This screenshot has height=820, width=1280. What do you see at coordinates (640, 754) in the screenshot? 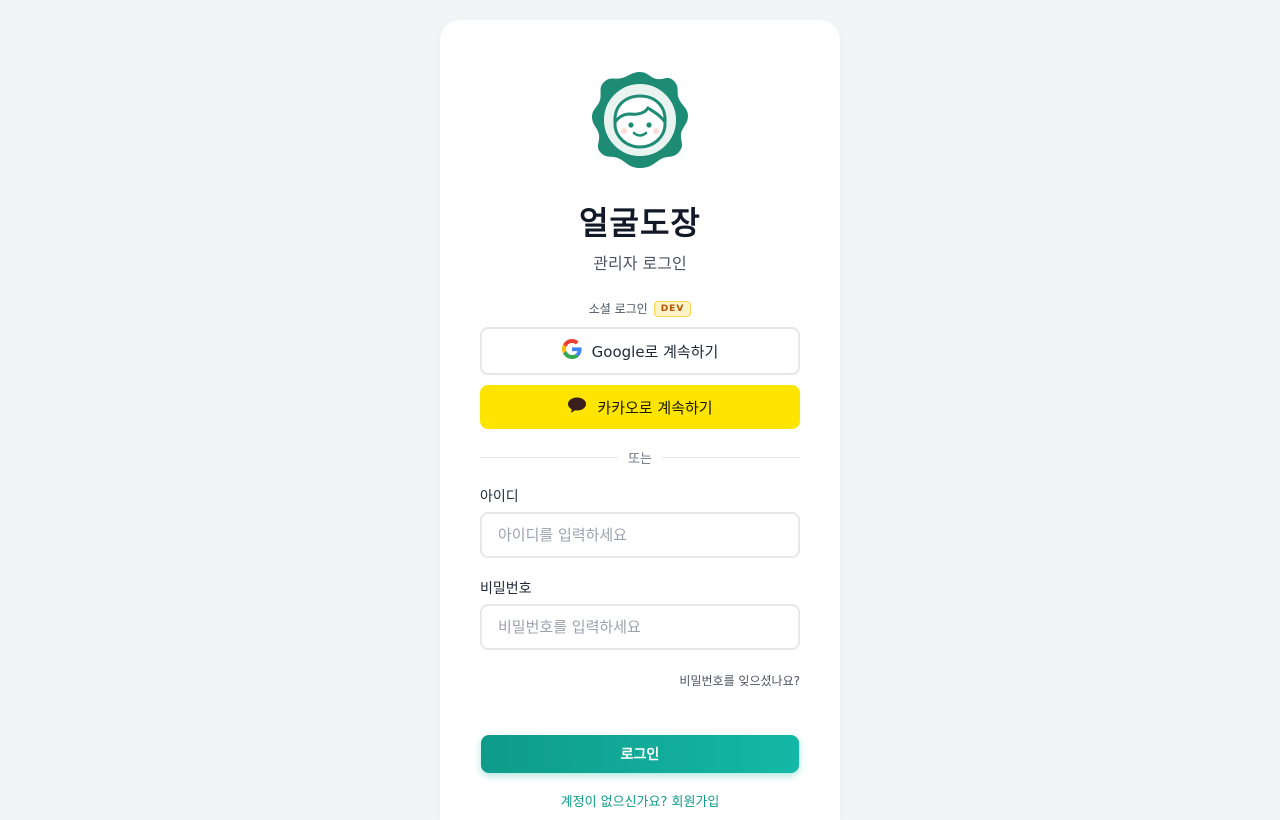
I see `login-button: 로그인` at bounding box center [640, 754].